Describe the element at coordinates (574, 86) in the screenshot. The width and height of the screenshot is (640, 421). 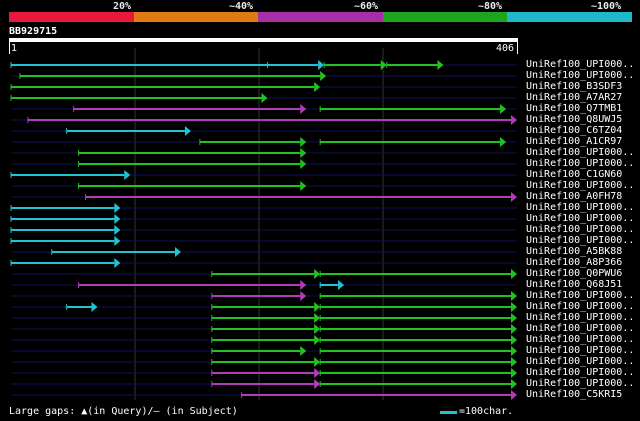
I see `hit-label: UniRef100_B3SDF3` at that location.